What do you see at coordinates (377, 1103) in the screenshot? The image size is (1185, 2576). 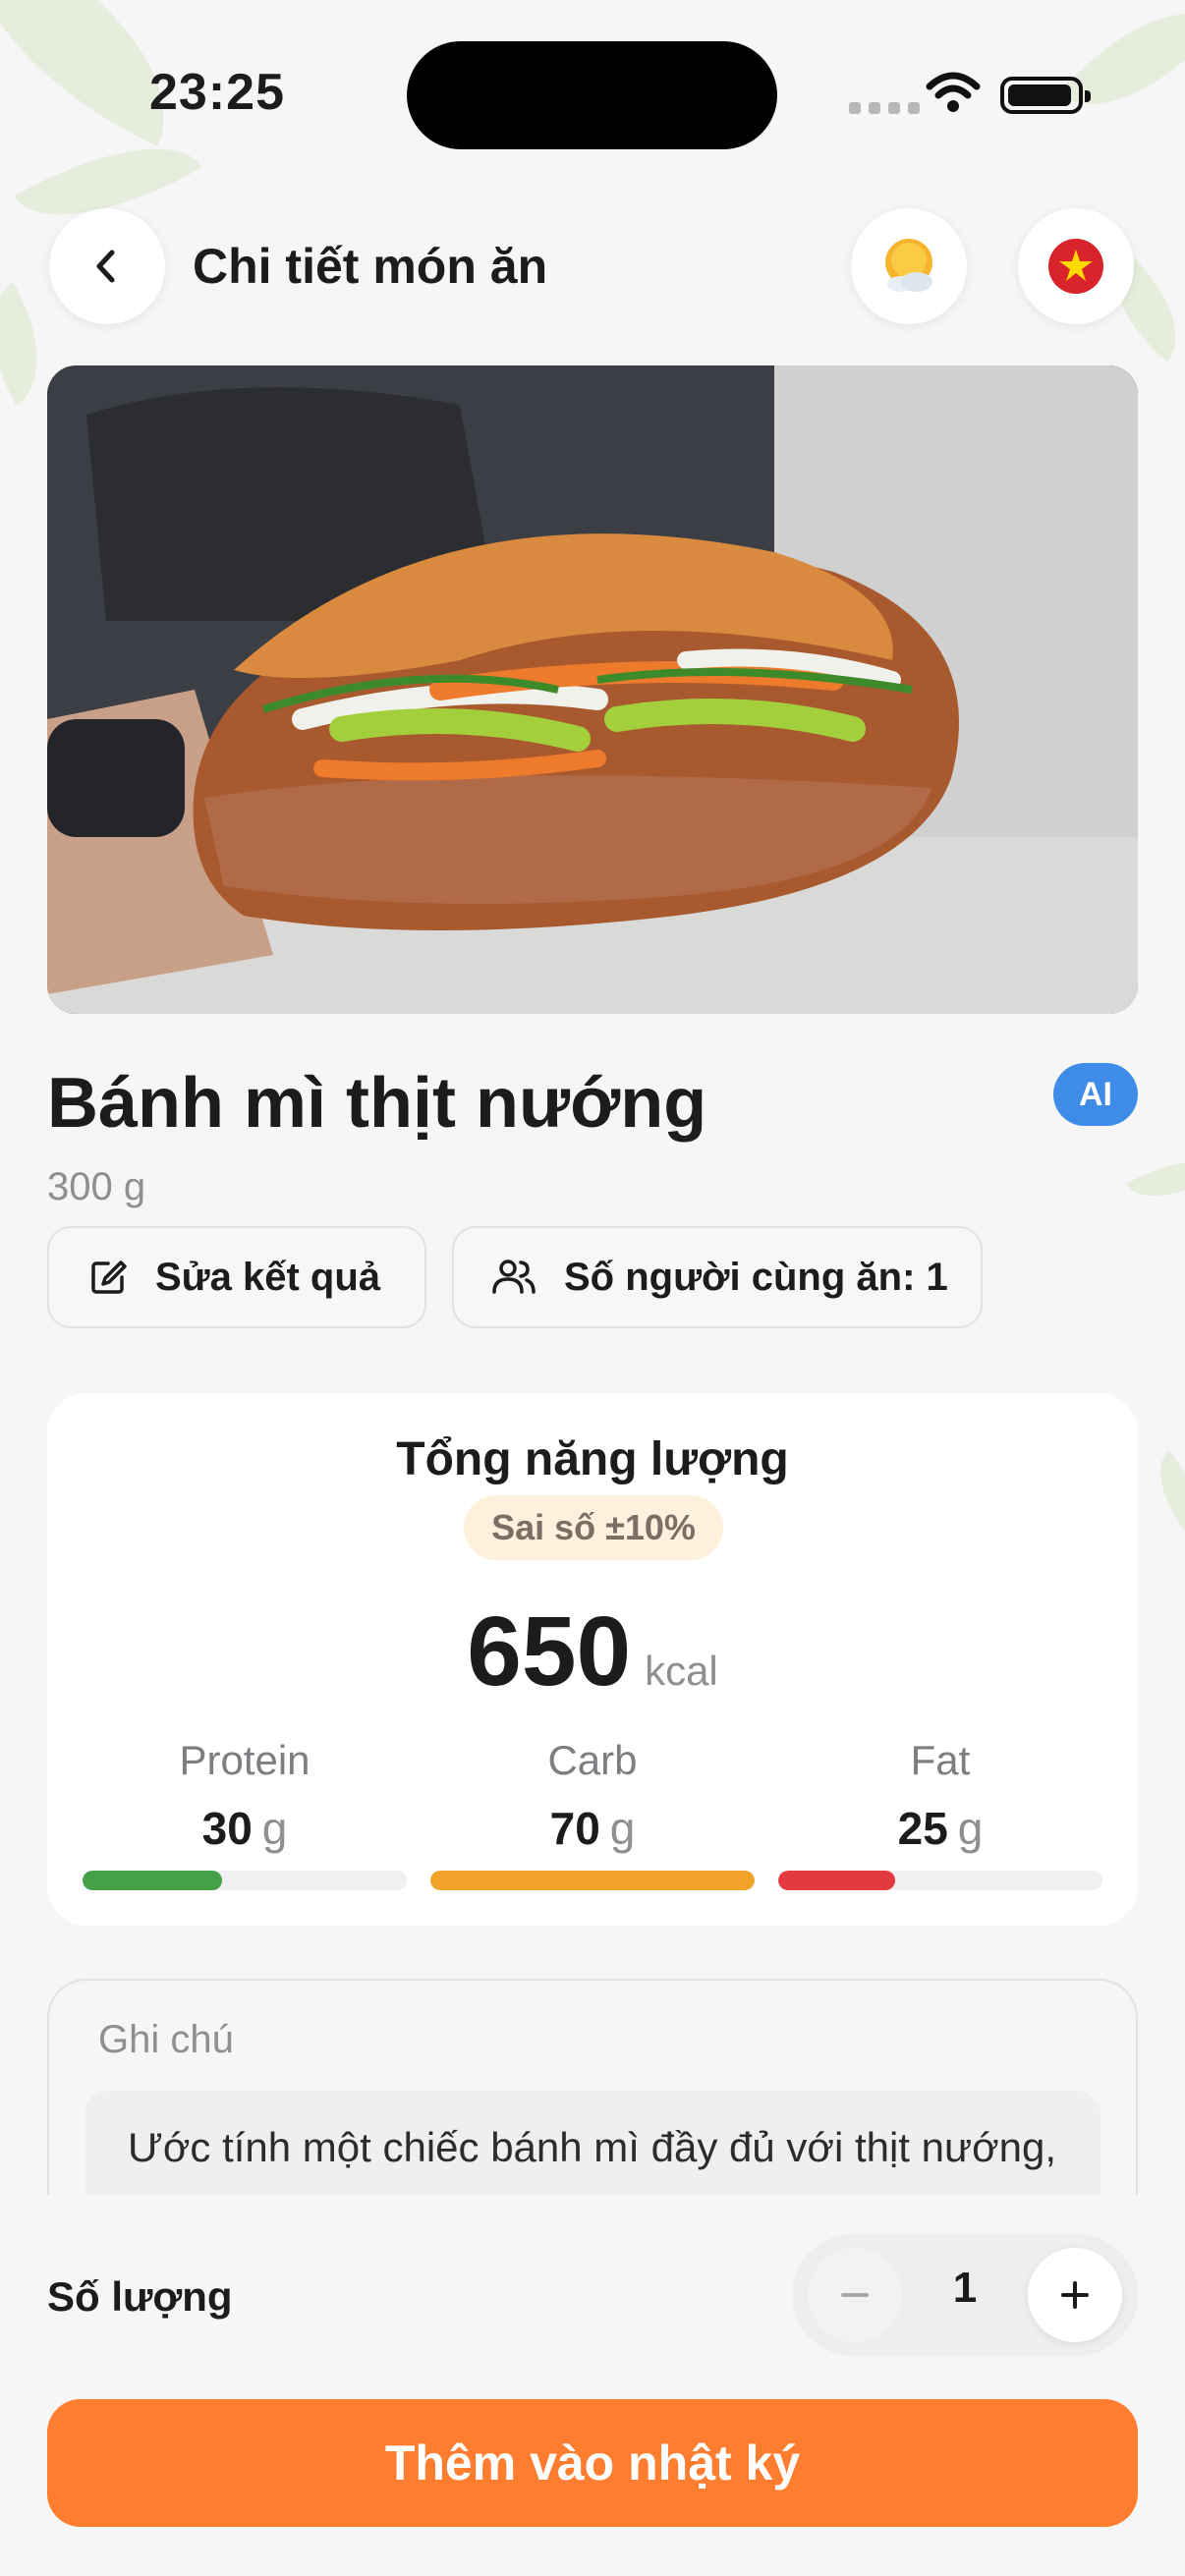 I see `food-name: Bánh mì thịt nướng` at bounding box center [377, 1103].